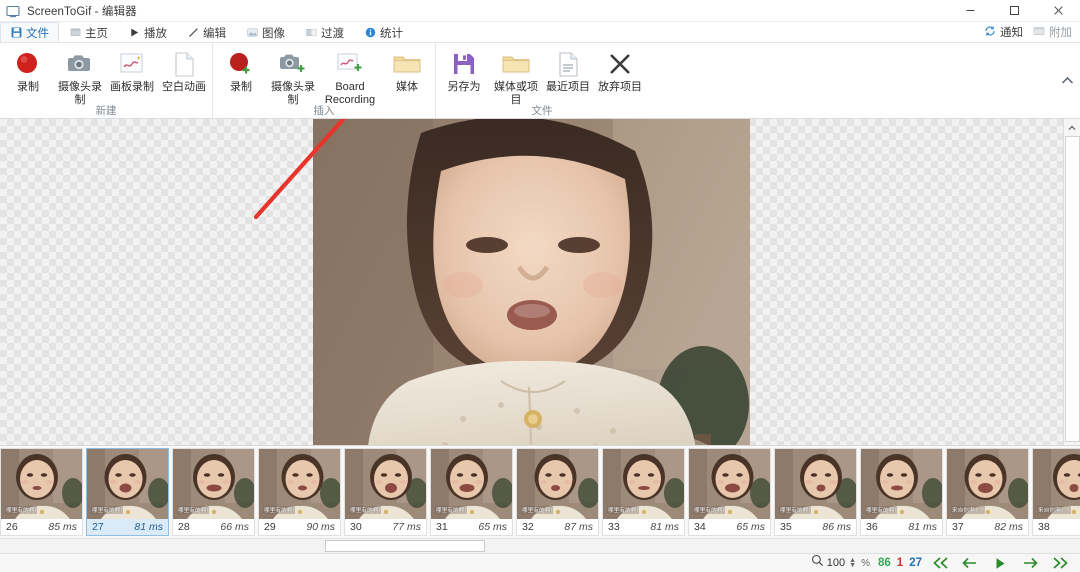  I want to click on frame-meta: 31 65 ms, so click(471, 527).